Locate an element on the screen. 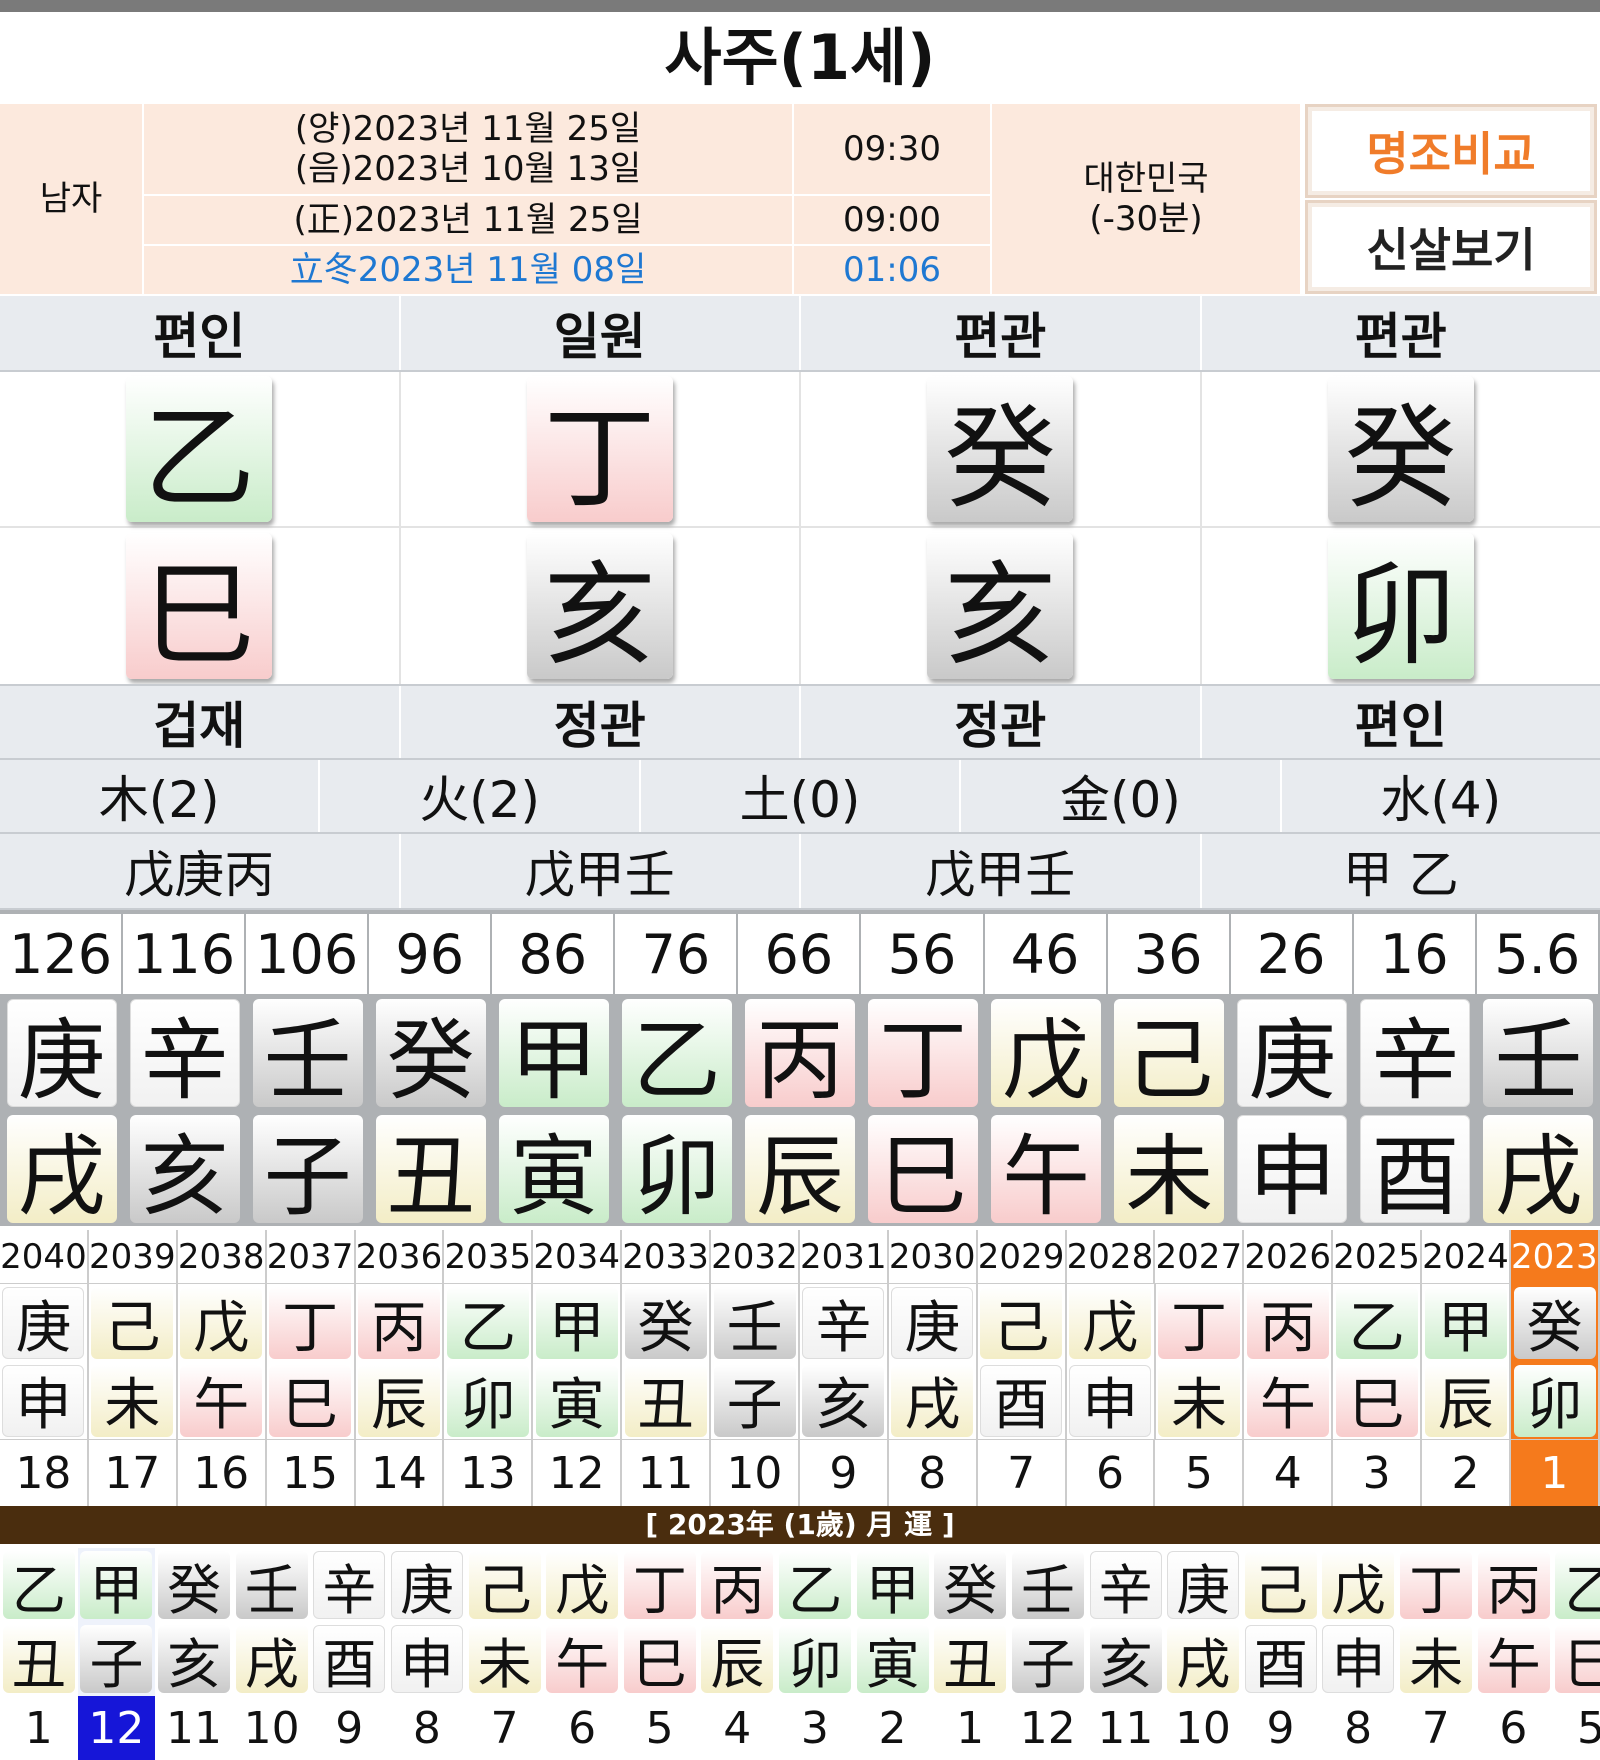  seun-stem-tile: 戊 is located at coordinates (221, 1324).